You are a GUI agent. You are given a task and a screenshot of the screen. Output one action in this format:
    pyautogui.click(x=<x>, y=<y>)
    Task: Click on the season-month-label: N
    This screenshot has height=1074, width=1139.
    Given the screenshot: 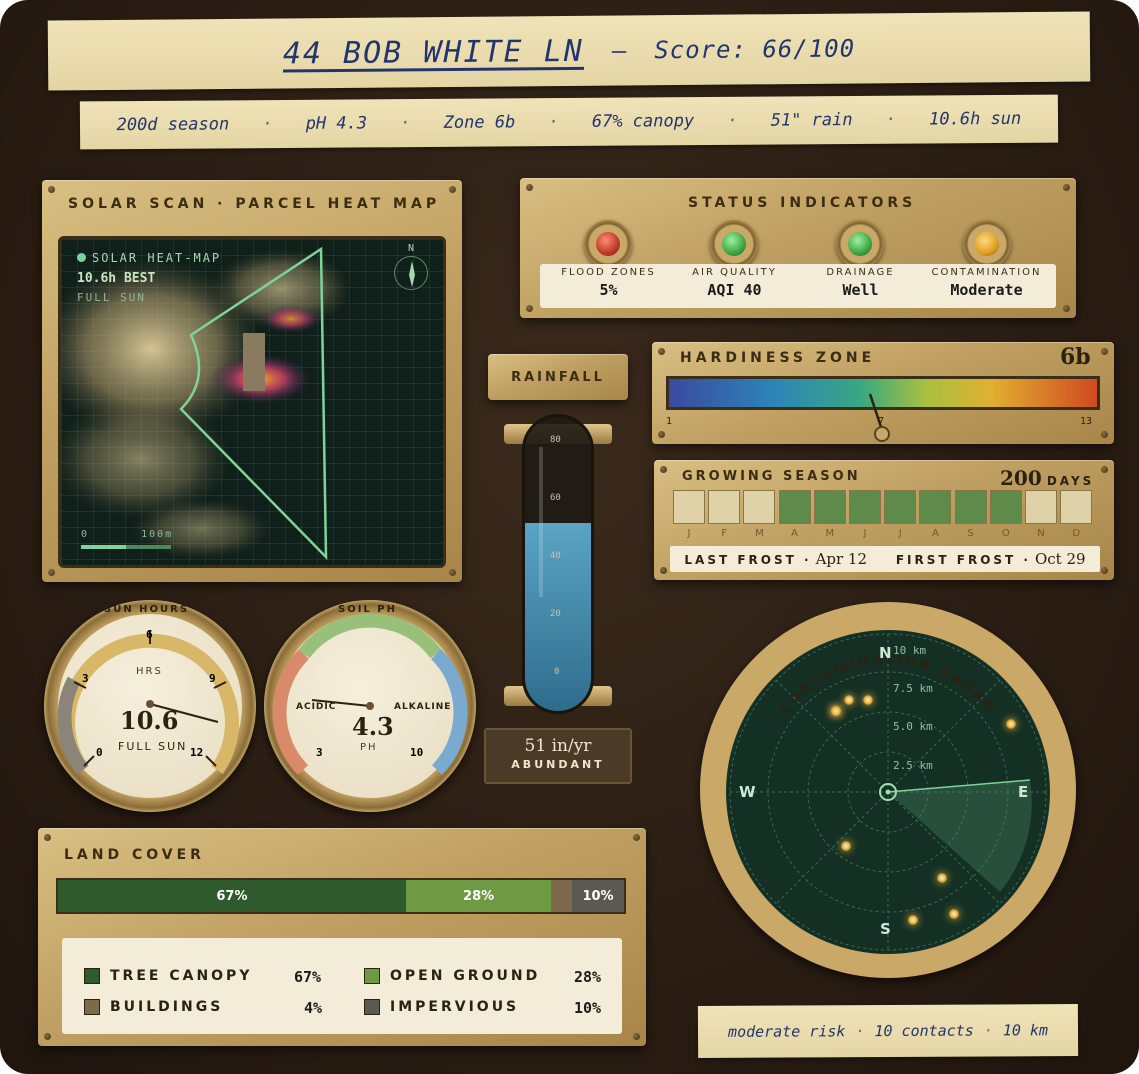 What is the action you would take?
    pyautogui.click(x=1041, y=533)
    